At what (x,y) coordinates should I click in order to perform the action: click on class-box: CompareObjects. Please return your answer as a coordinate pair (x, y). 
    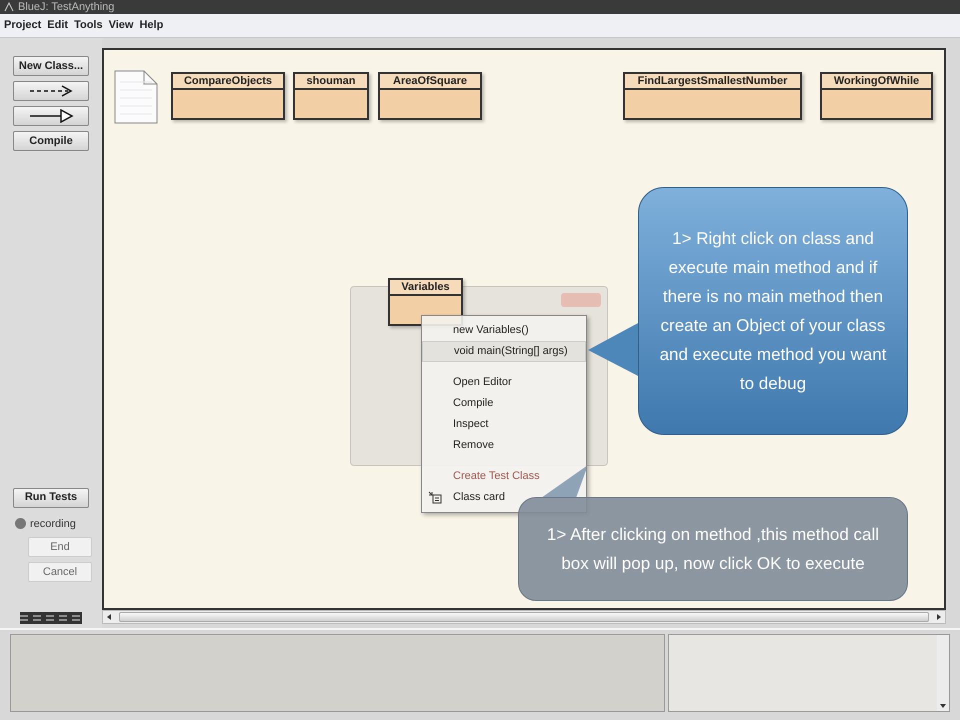
    Looking at the image, I should click on (228, 96).